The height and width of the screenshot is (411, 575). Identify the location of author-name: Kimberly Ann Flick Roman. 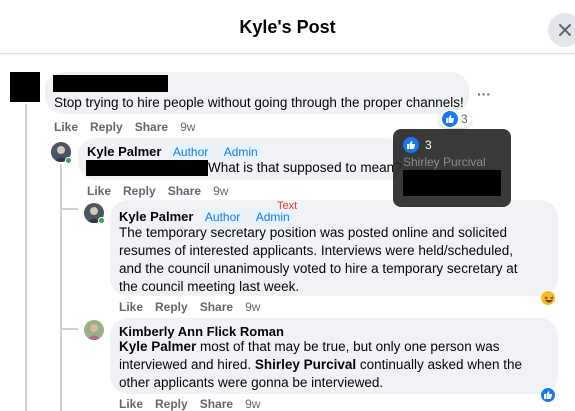
(201, 331).